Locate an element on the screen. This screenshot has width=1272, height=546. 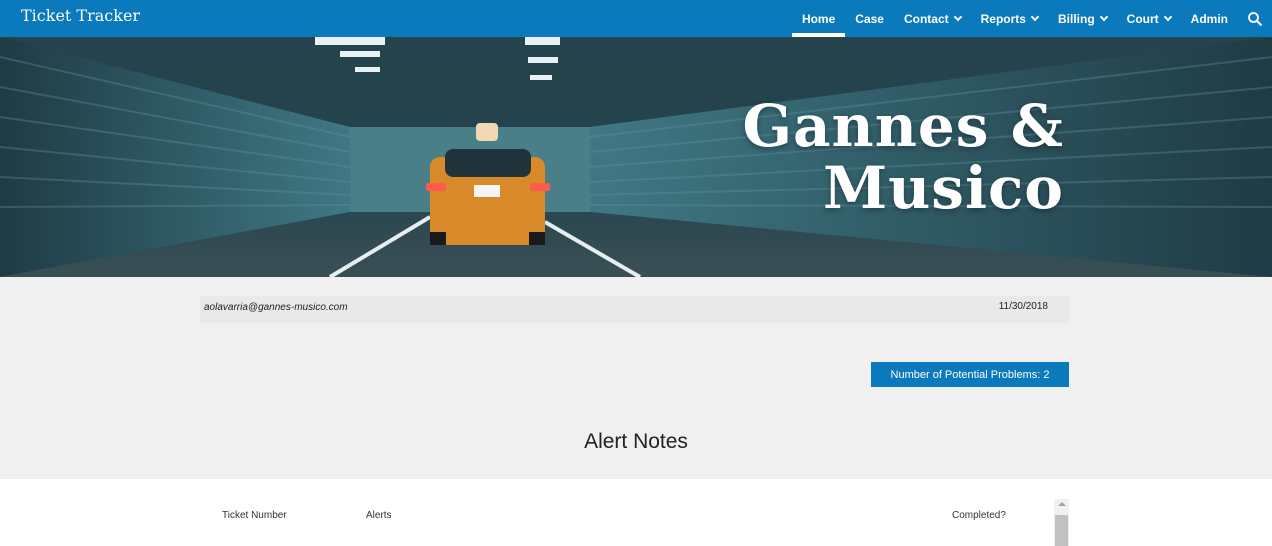
nav-court: Court is located at coordinates (1149, 18).